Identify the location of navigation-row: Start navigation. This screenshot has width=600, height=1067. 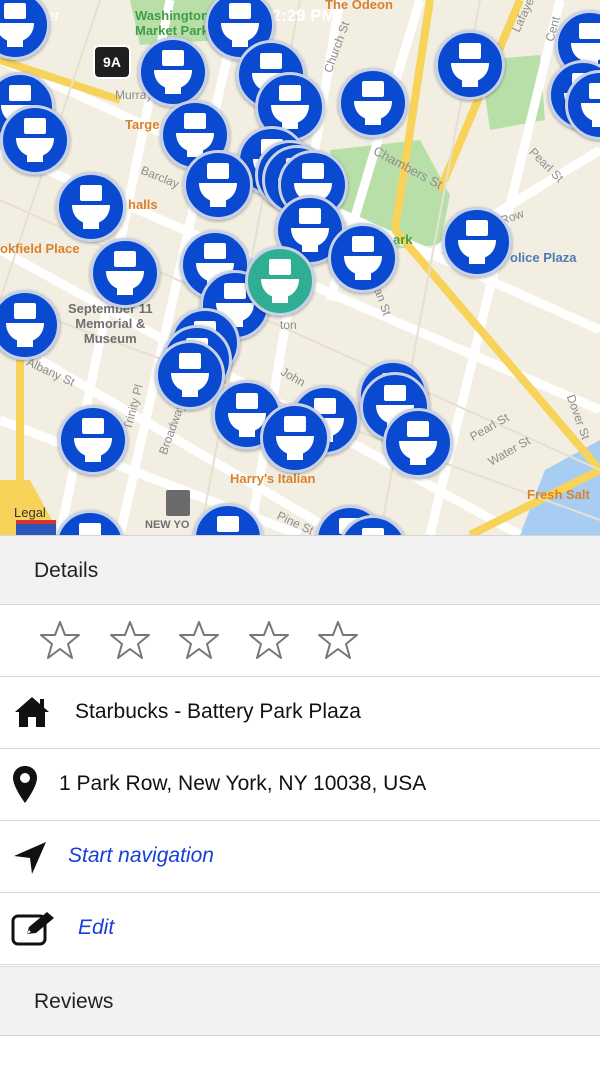
(300, 857).